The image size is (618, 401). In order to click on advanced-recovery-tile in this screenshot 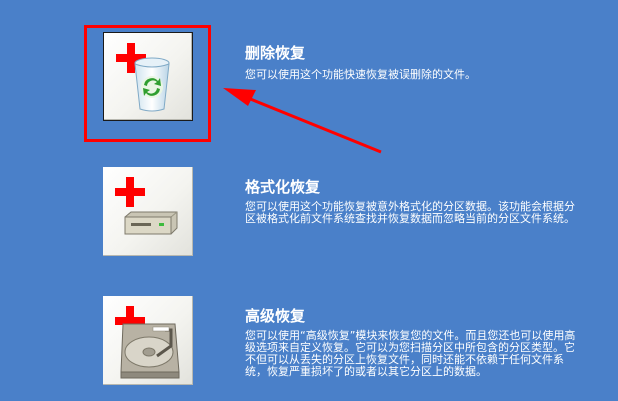, I will do `click(148, 340)`.